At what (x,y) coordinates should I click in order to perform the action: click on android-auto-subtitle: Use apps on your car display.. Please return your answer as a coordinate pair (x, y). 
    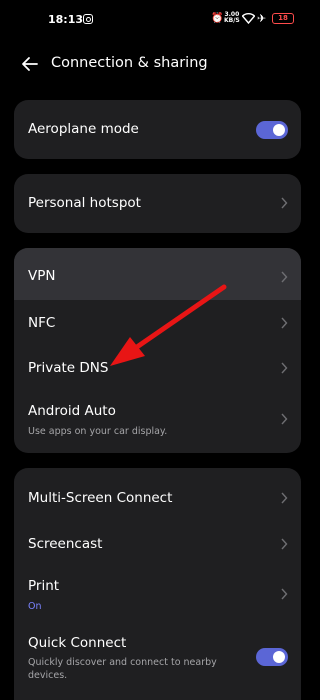
    Looking at the image, I should click on (98, 431).